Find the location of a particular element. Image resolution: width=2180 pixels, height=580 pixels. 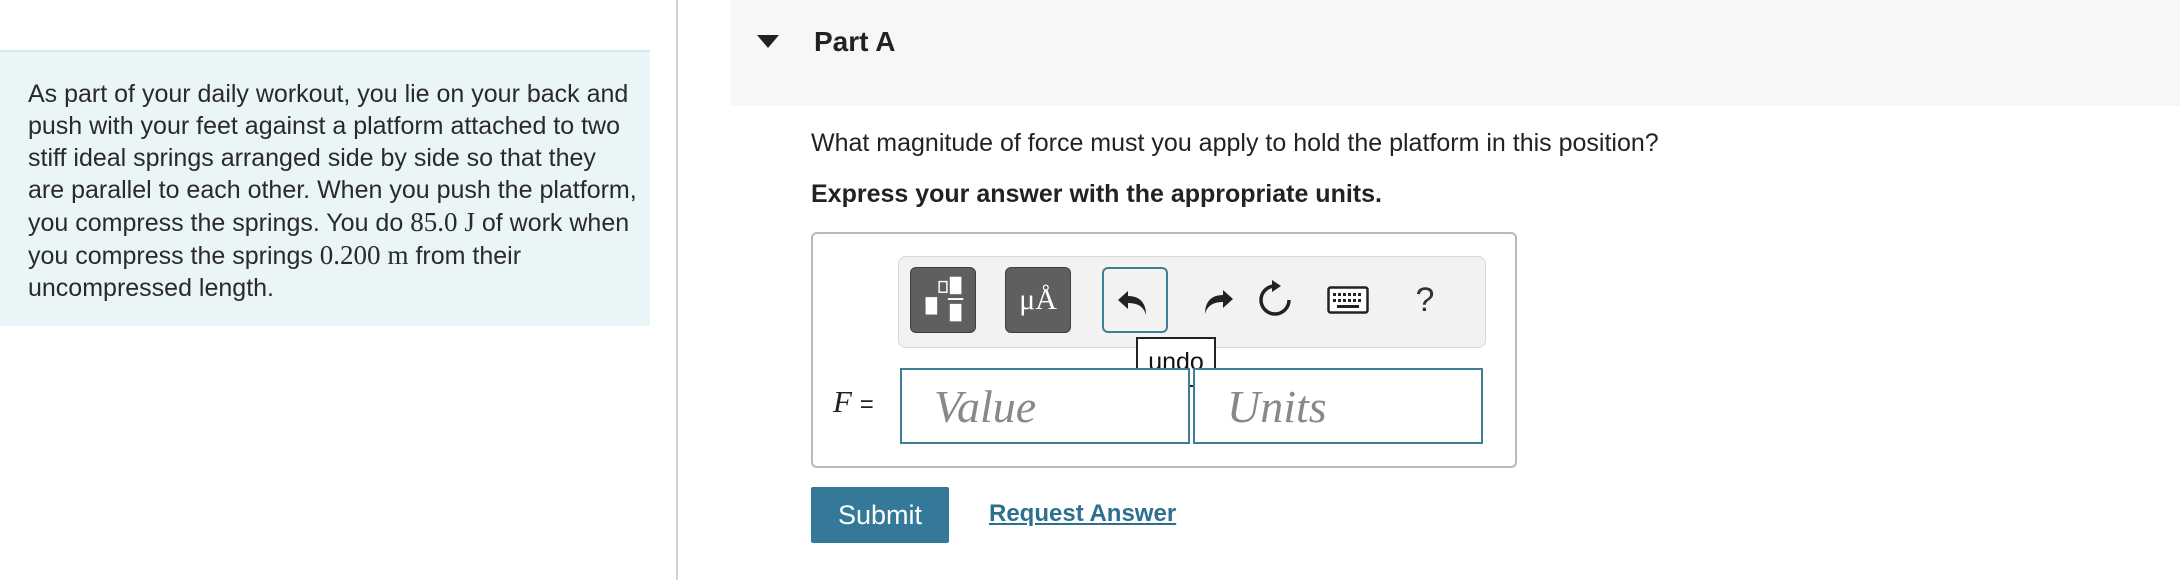

distance-value: 0.200 is located at coordinates (350, 255).